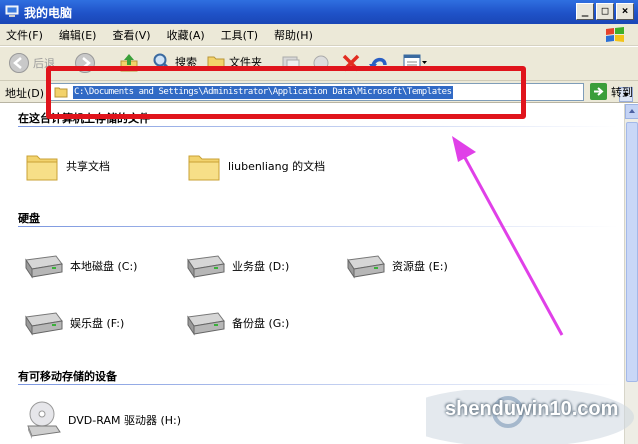 This screenshot has height=444, width=638. I want to click on title-bar: 我的电脑 _ □ ×, so click(319, 12).